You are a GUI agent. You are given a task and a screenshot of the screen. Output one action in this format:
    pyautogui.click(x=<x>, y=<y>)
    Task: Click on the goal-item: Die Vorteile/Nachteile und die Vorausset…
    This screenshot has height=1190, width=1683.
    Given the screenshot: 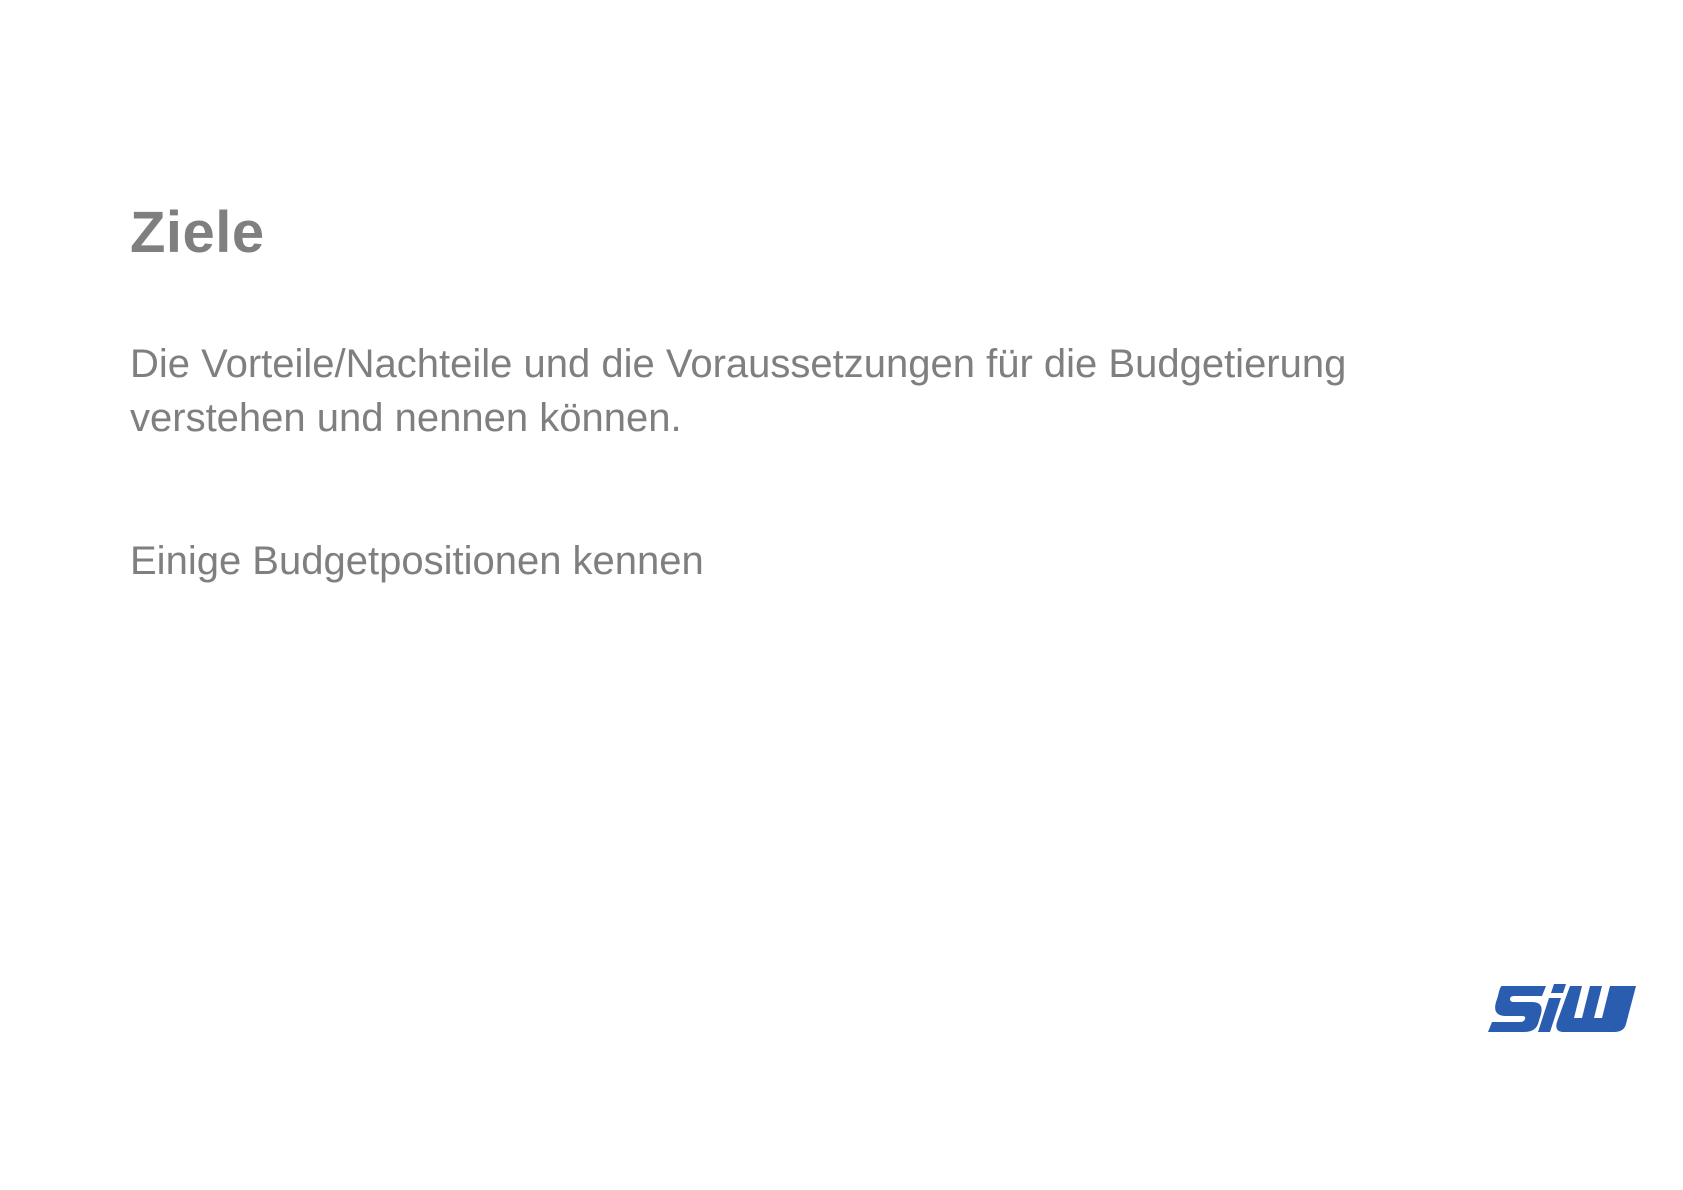 What is the action you would take?
    pyautogui.click(x=850, y=391)
    